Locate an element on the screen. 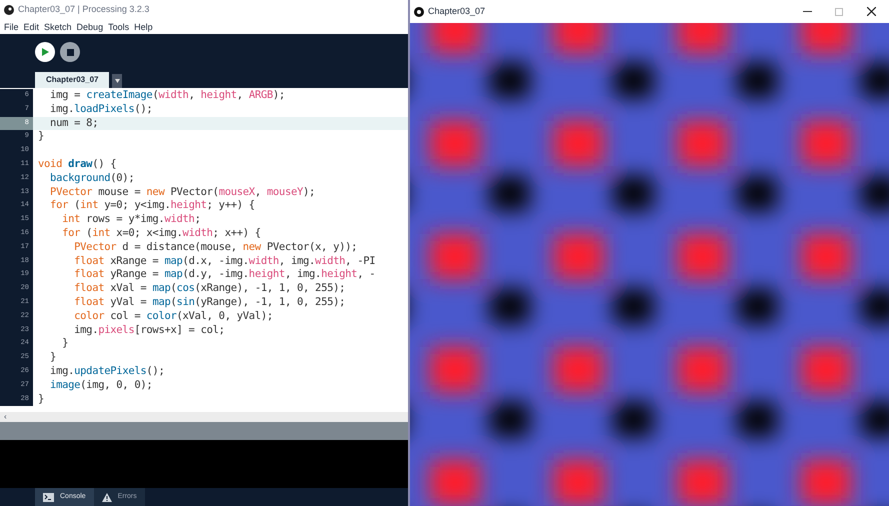 This screenshot has height=506, width=889. code-line: void draw() { is located at coordinates (76, 165).